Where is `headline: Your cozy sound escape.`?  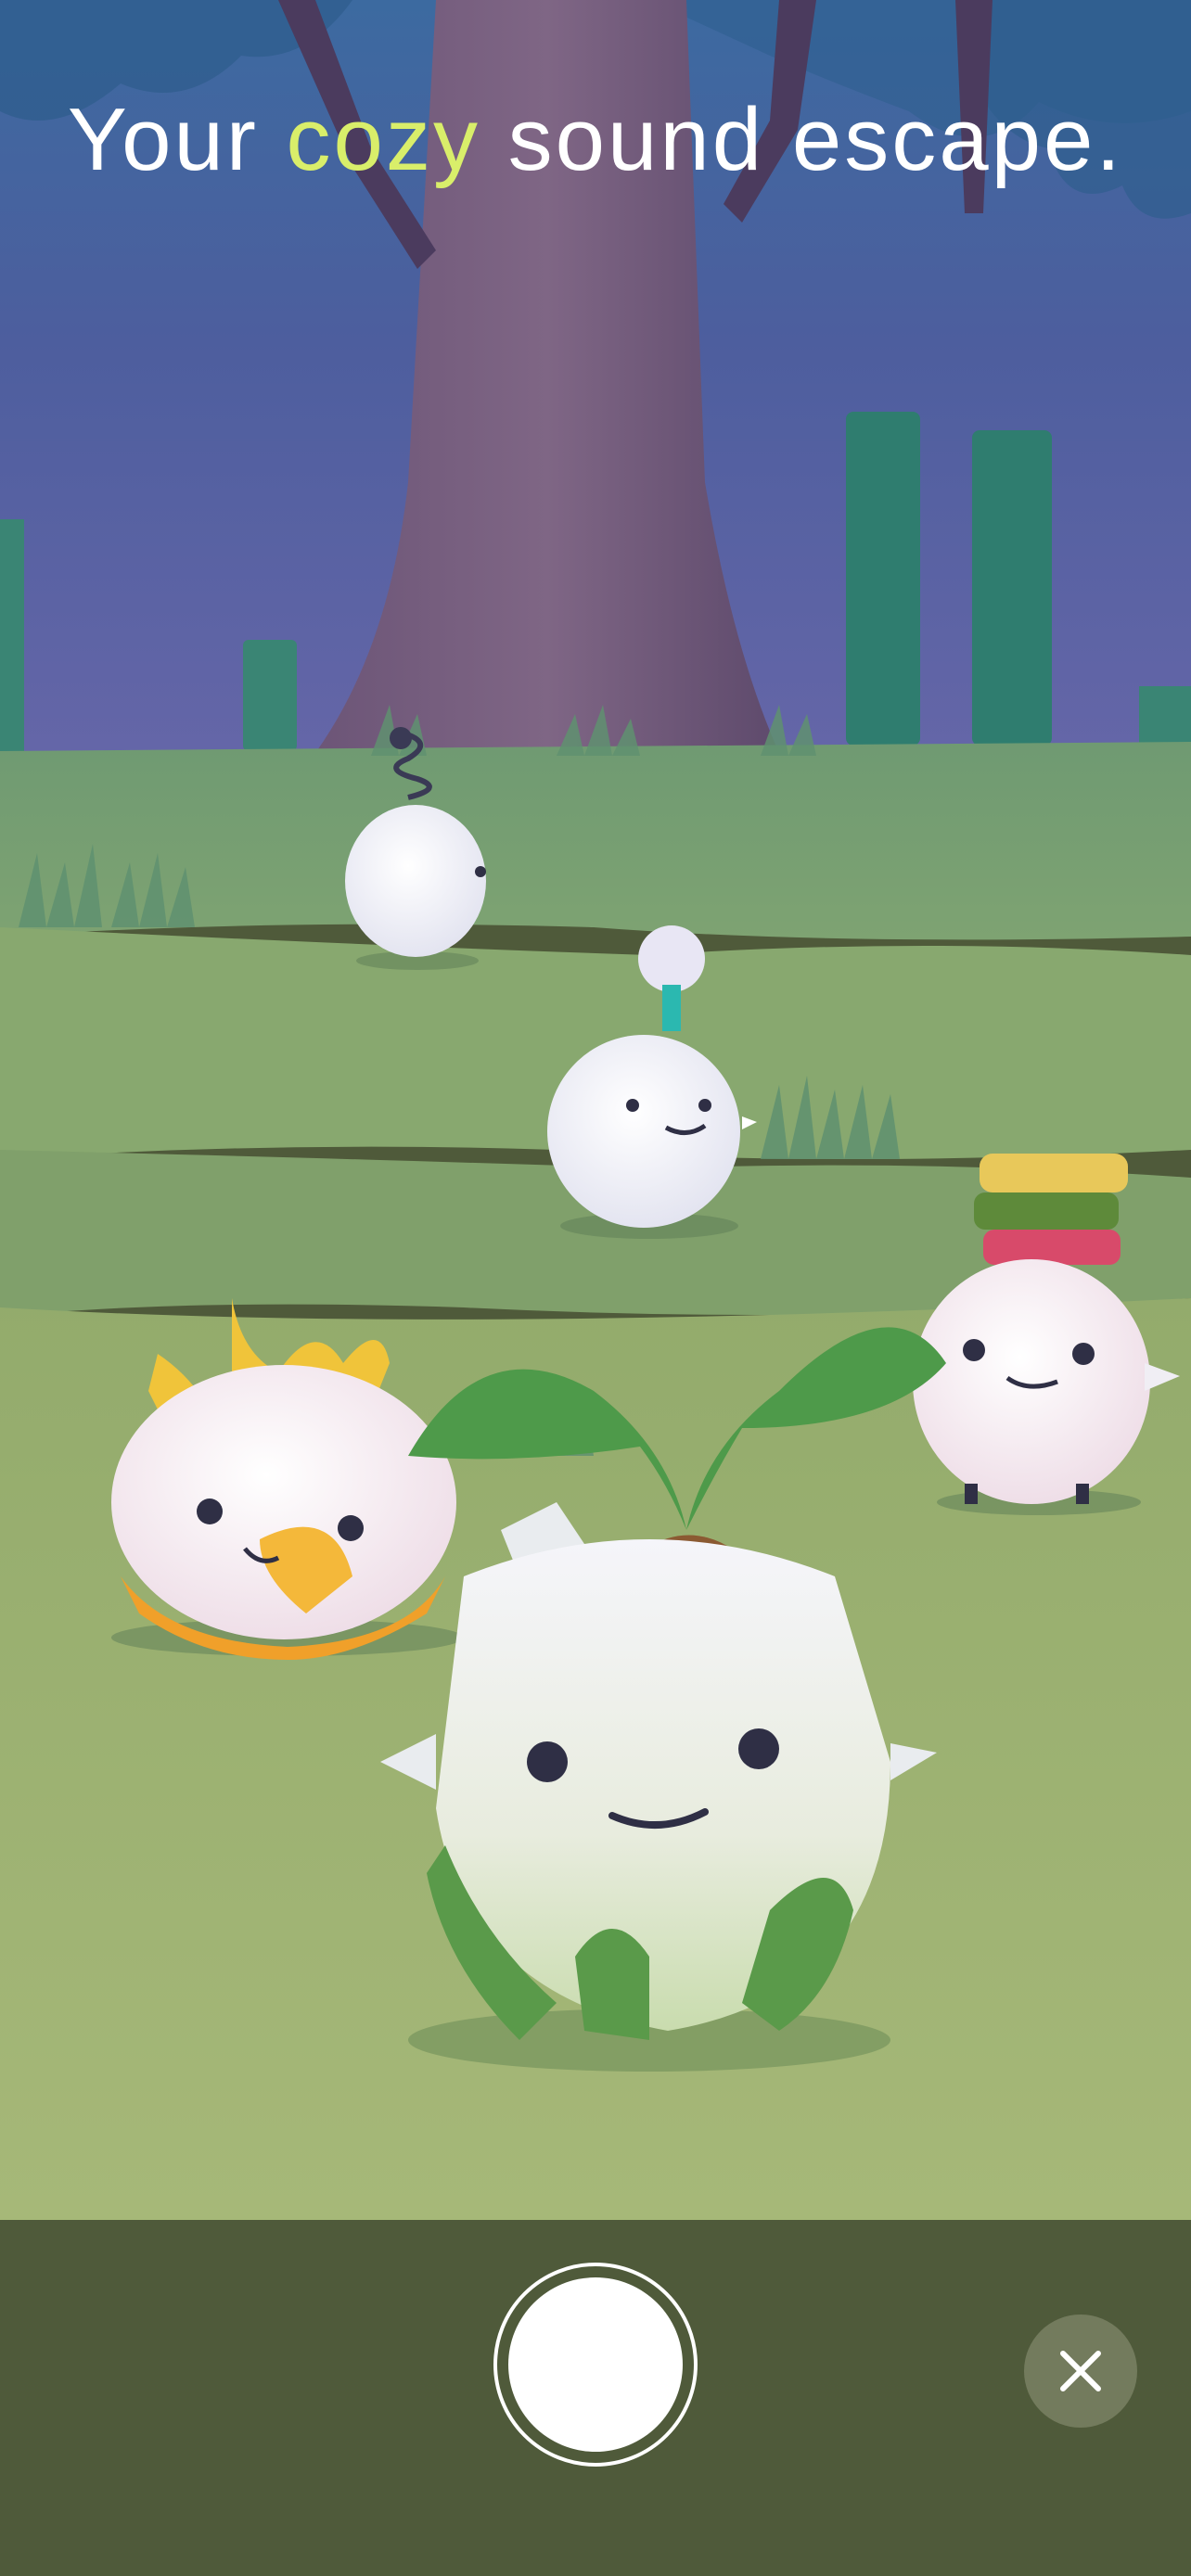 headline: Your cozy sound escape. is located at coordinates (595, 140).